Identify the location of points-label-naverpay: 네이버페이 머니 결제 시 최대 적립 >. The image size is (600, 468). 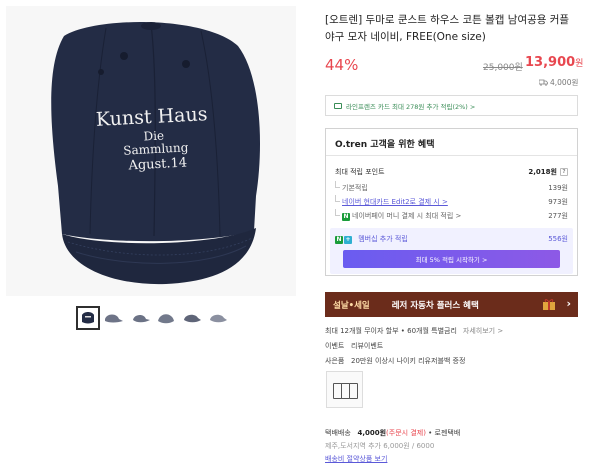
(406, 216).